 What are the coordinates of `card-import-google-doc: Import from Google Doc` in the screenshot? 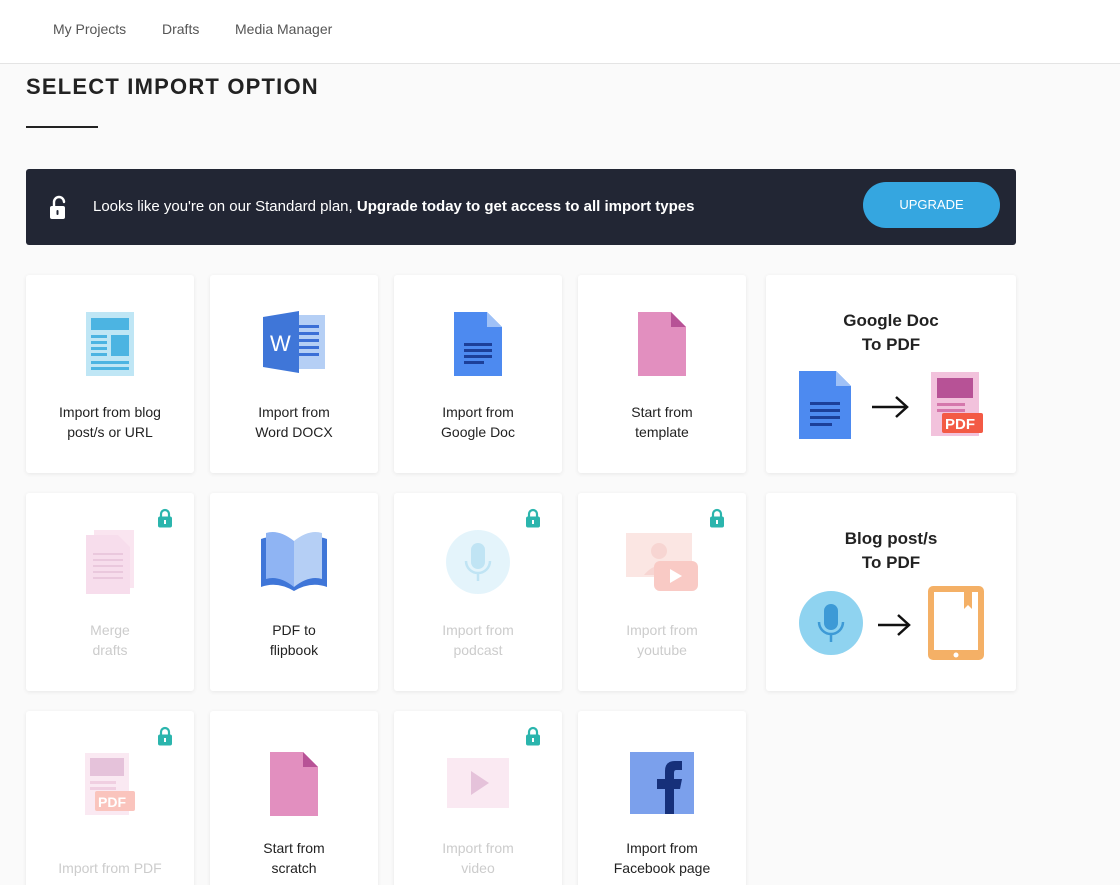 It's located at (478, 374).